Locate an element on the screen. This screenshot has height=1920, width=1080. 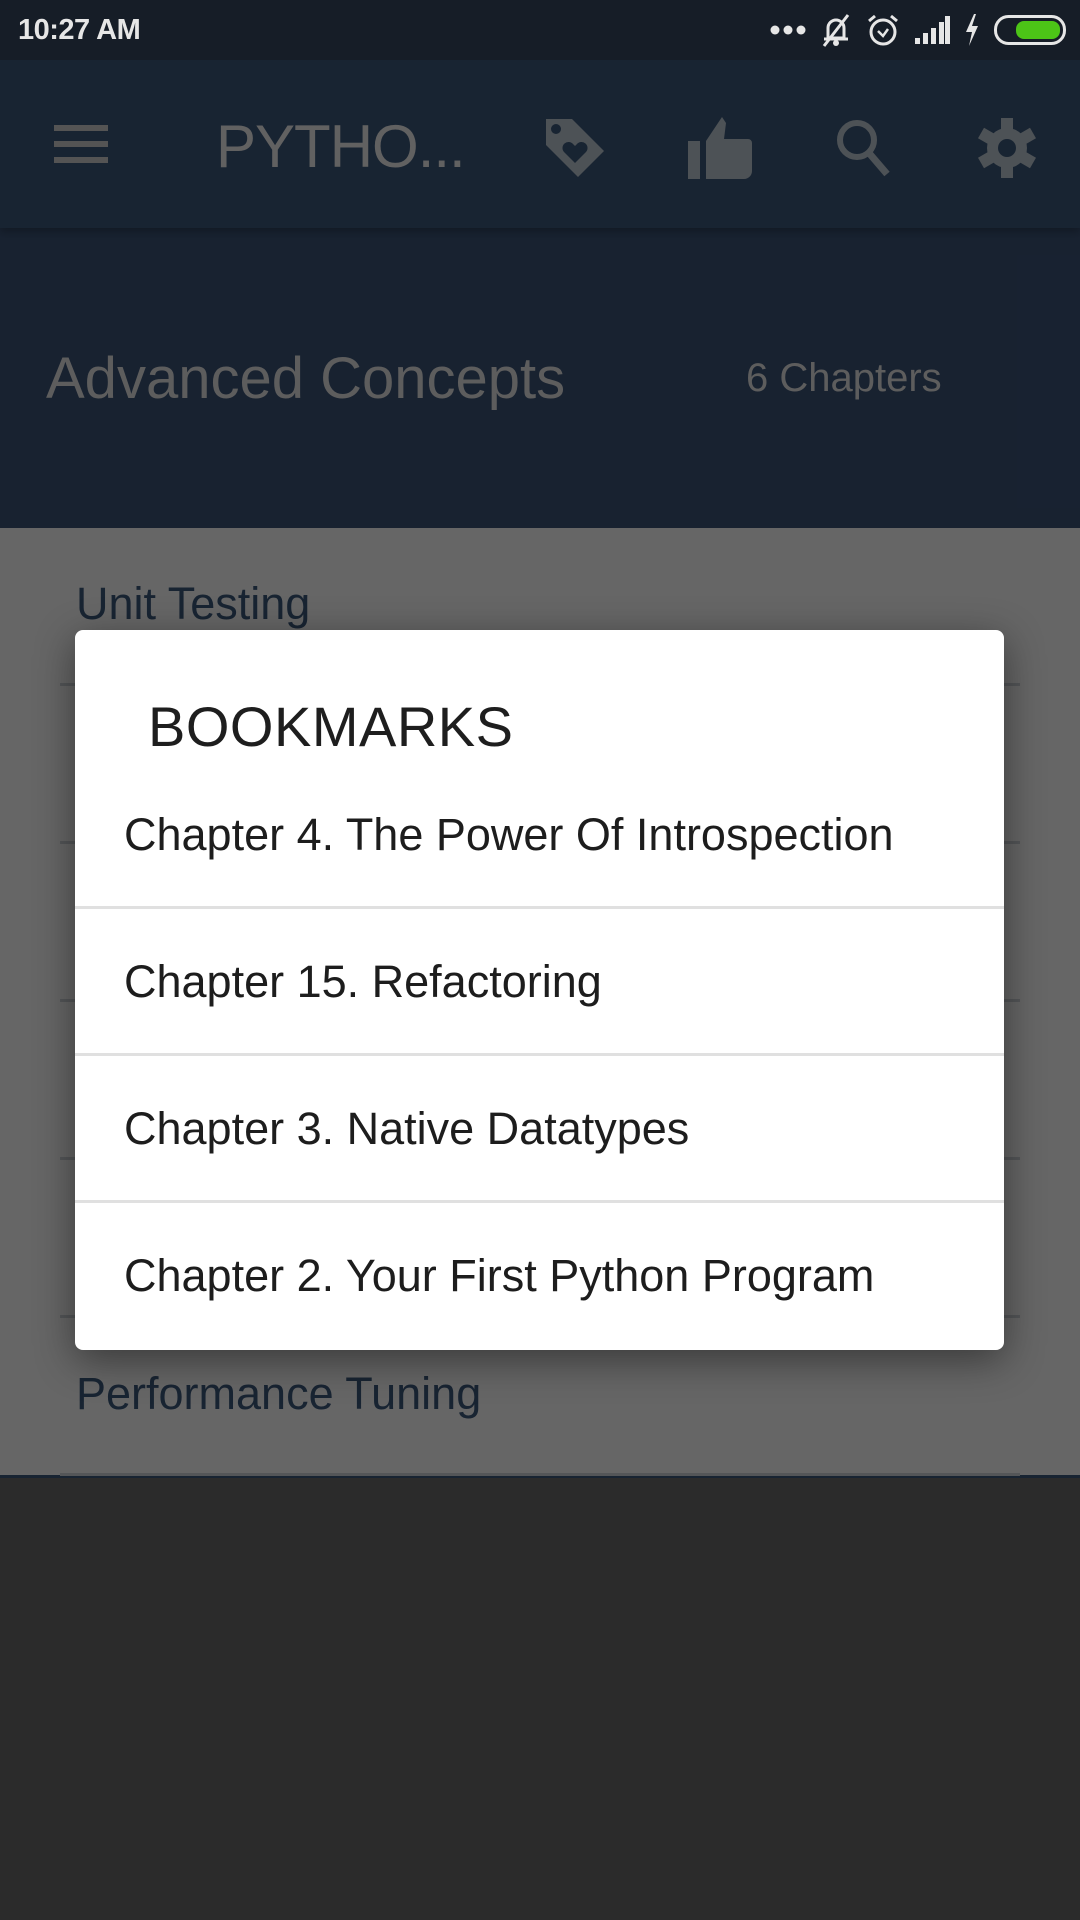
charging-icon is located at coordinates (972, 30).